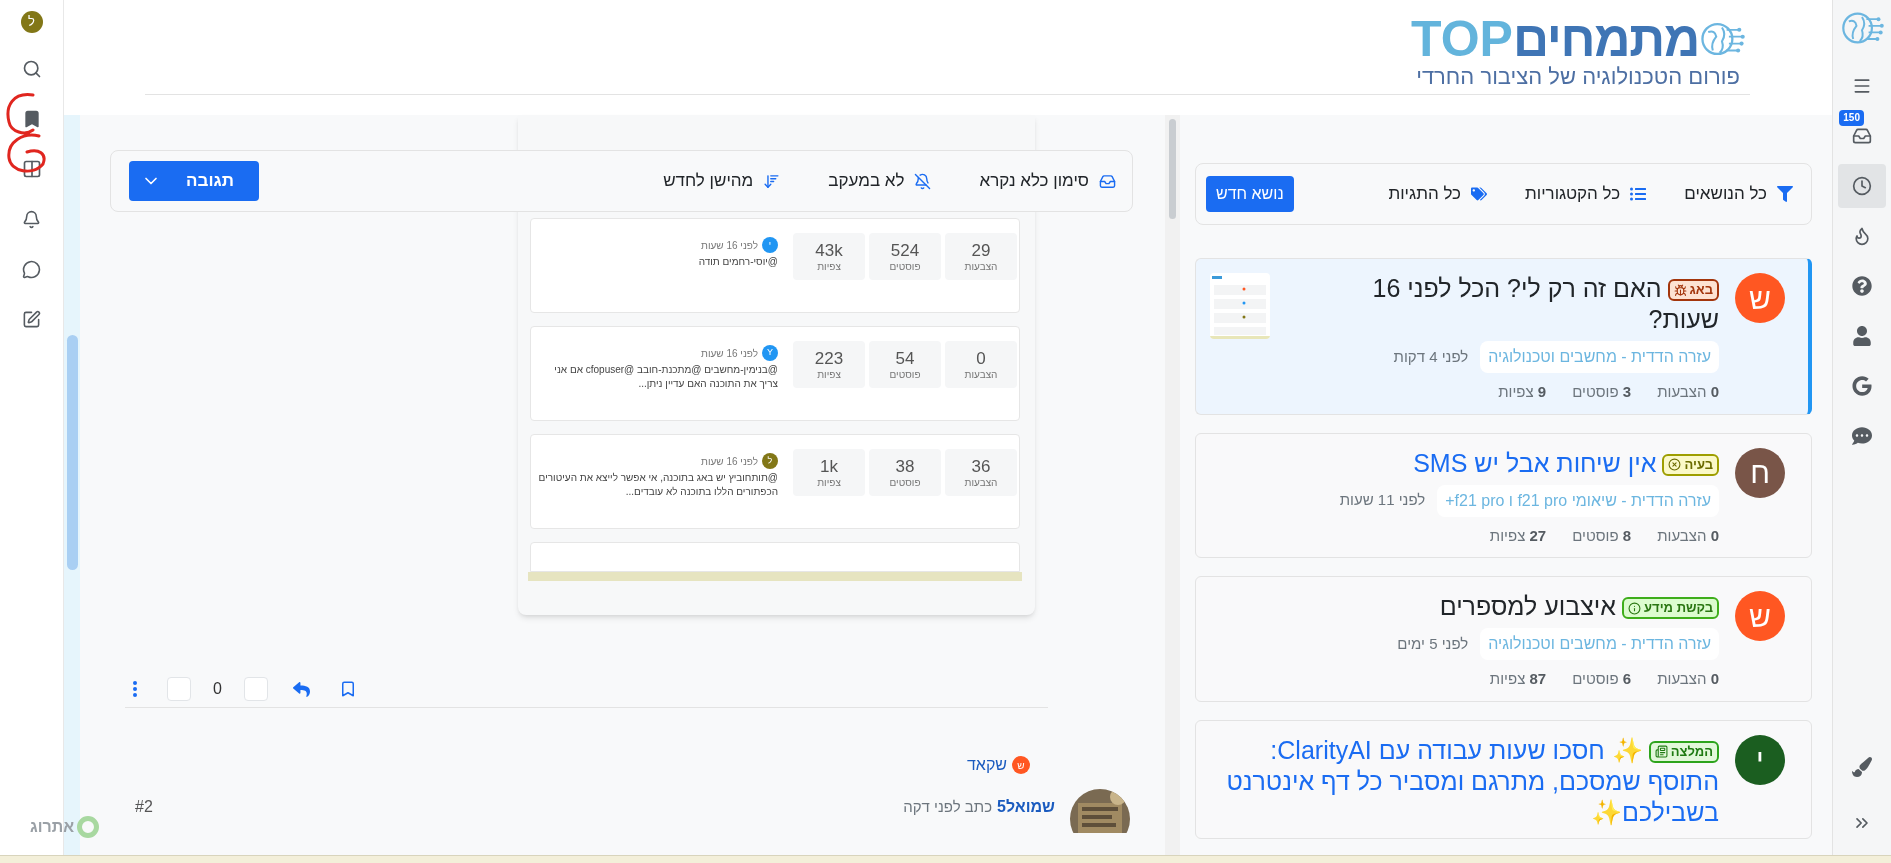  Describe the element at coordinates (302, 689) in the screenshot. I see `reply-icon` at that location.